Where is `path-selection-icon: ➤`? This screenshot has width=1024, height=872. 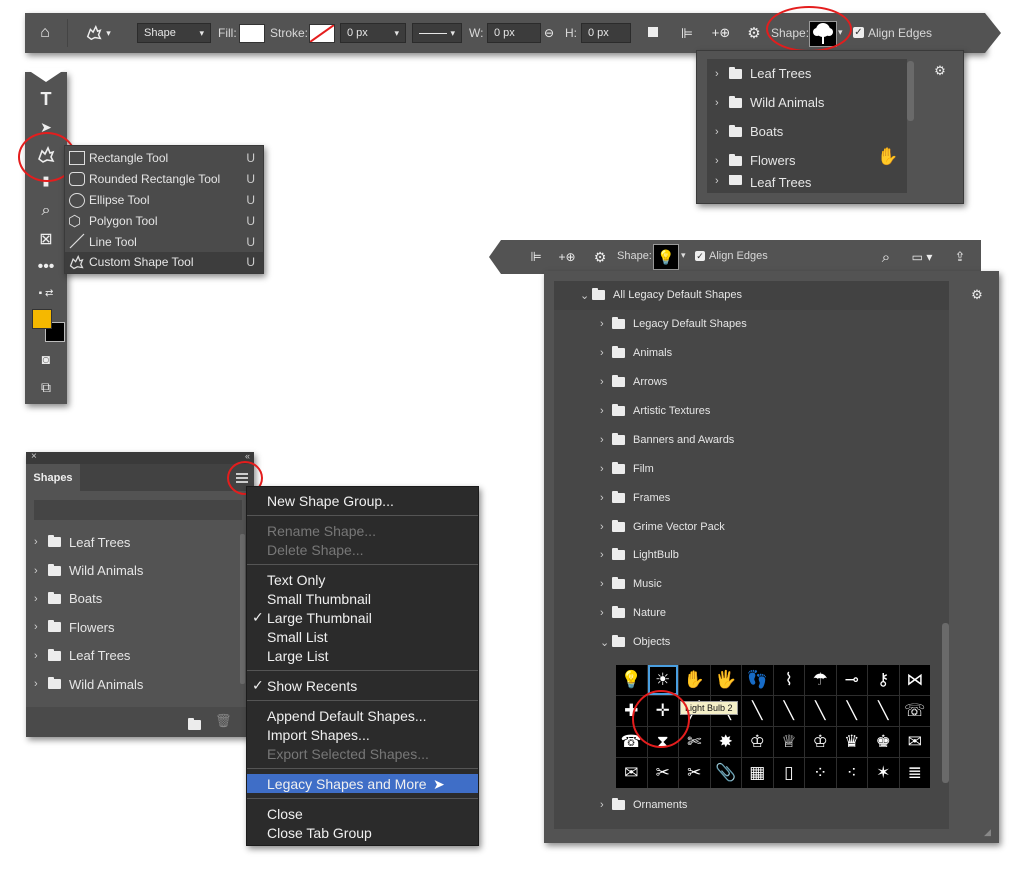 path-selection-icon: ➤ is located at coordinates (46, 127).